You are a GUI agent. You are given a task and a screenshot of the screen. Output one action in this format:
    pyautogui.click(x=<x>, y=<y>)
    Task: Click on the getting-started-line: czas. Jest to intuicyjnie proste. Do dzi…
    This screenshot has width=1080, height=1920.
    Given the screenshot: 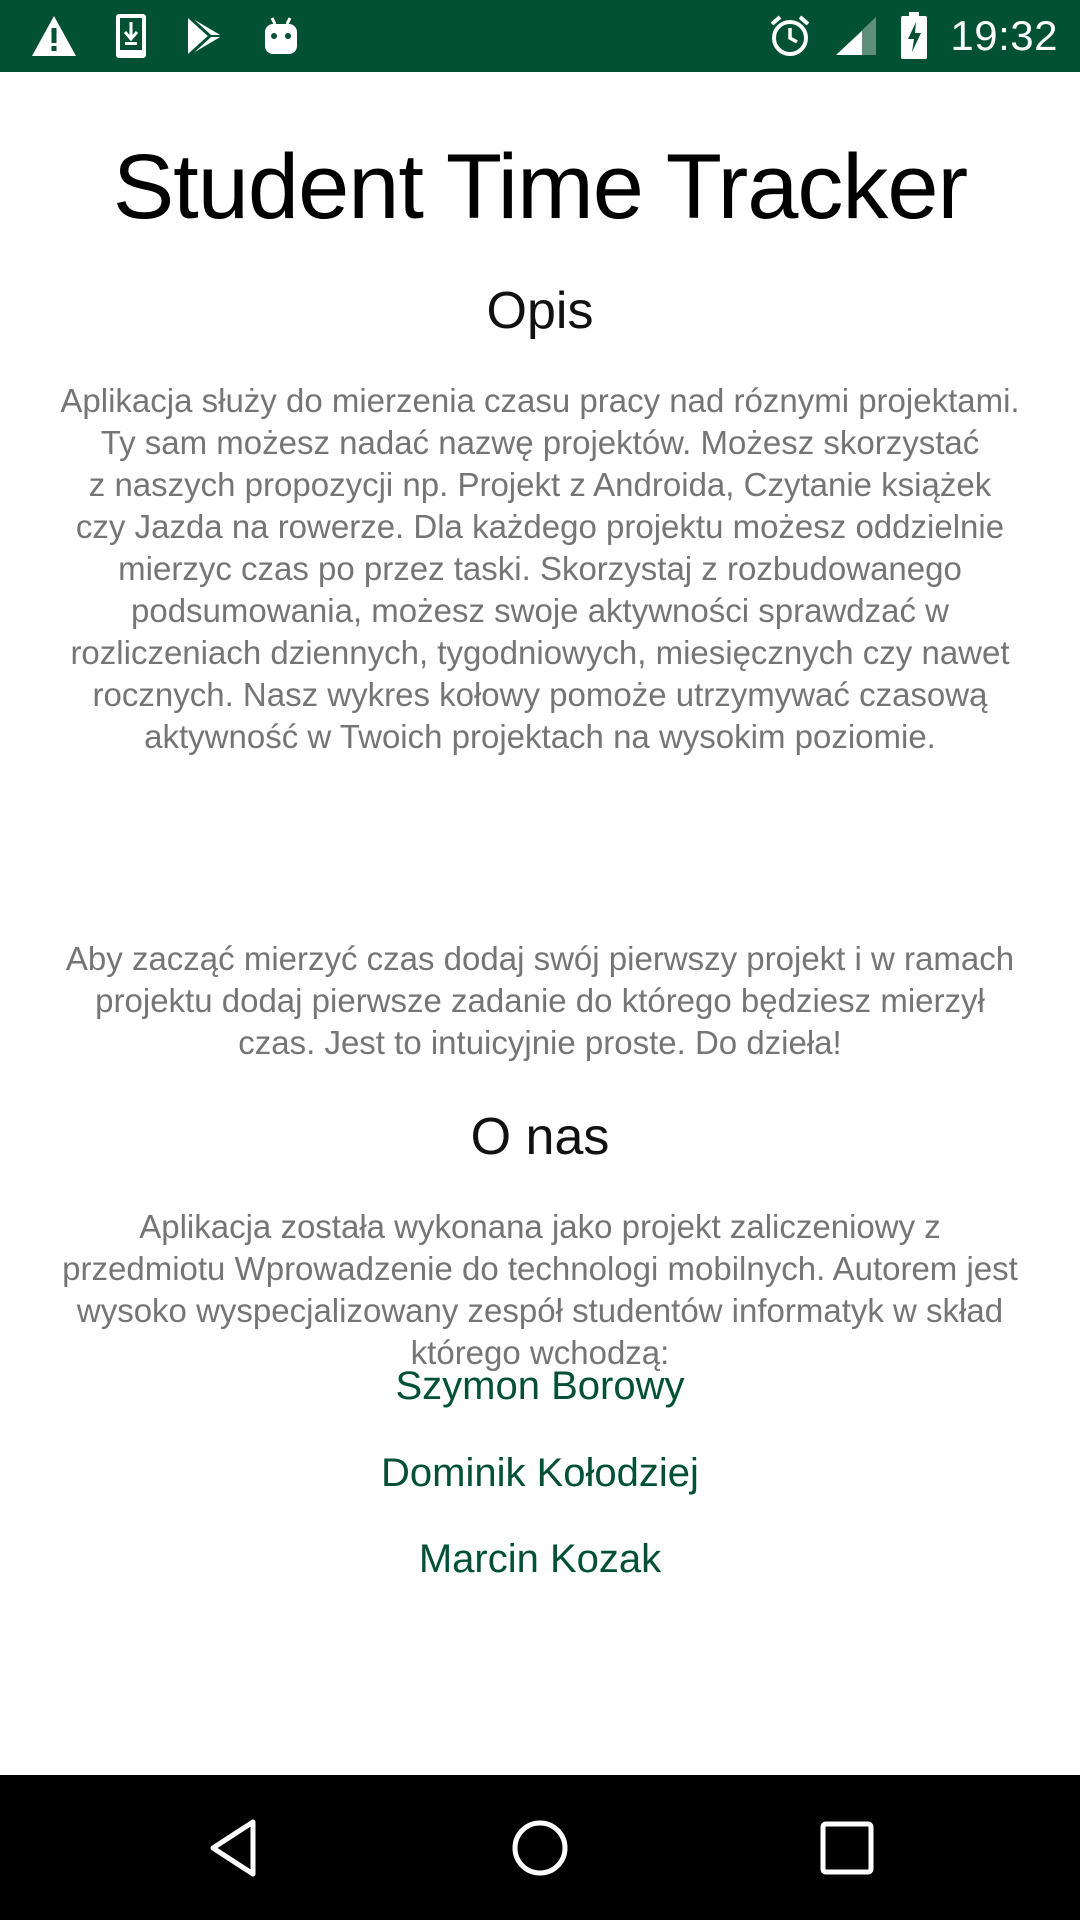 What is the action you would take?
    pyautogui.click(x=540, y=1042)
    